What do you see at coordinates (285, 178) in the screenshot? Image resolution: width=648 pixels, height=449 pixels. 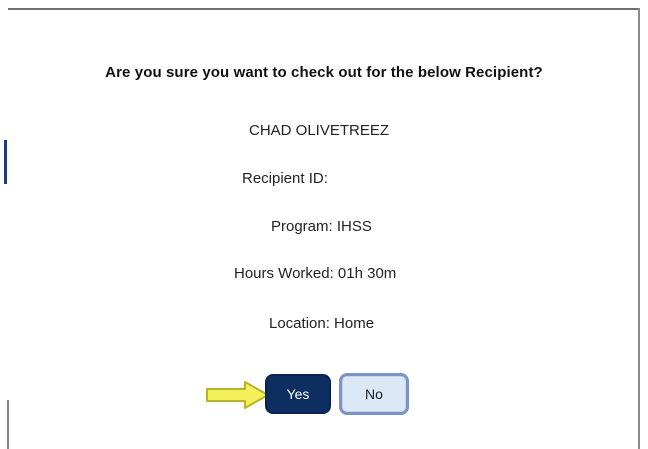 I see `recipient-id-label: Recipient ID:` at bounding box center [285, 178].